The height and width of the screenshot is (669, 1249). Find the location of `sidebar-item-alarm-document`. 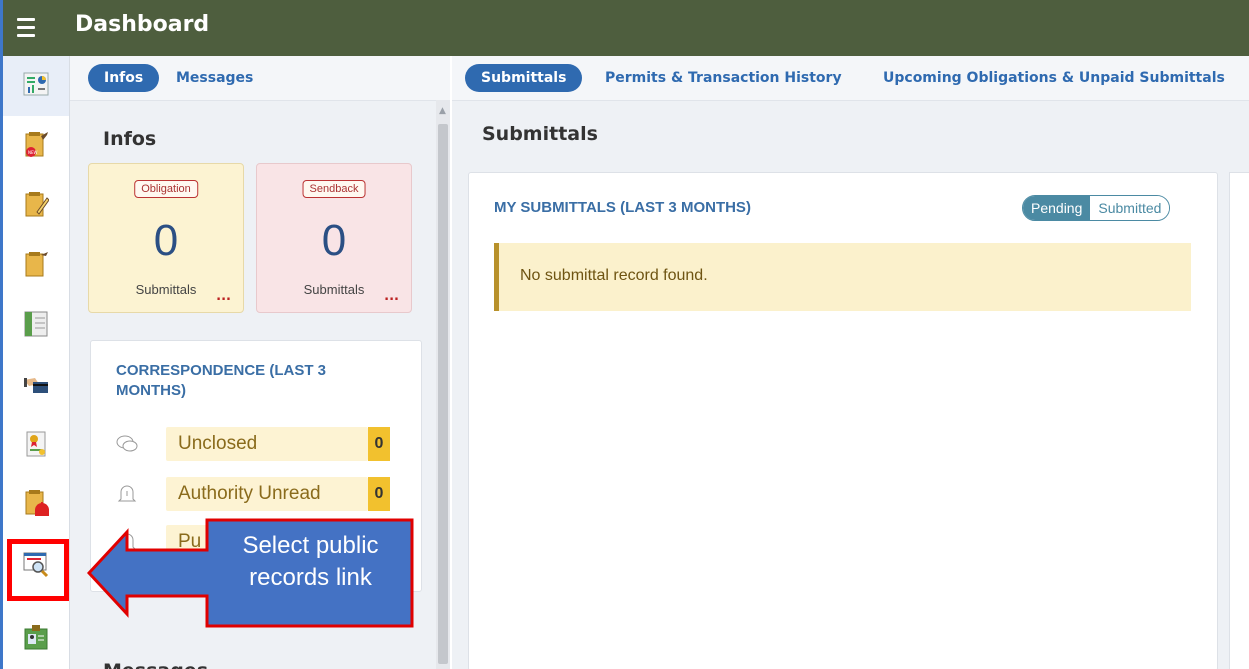

sidebar-item-alarm-document is located at coordinates (36, 506).